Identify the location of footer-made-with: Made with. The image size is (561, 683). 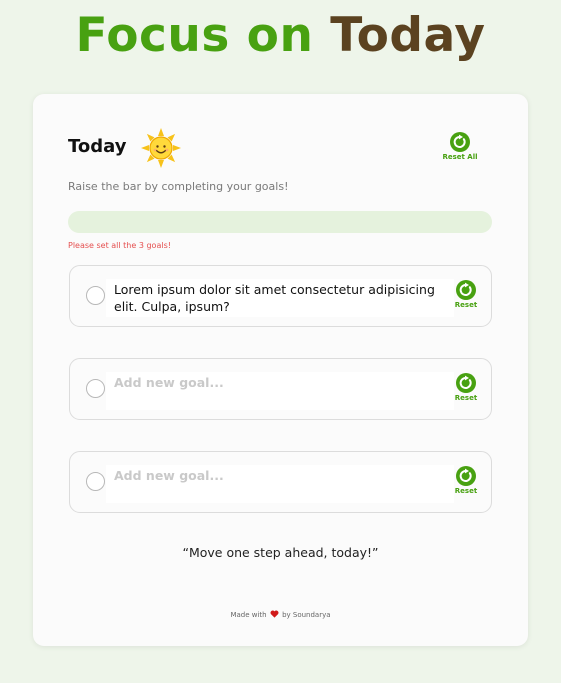
(248, 615).